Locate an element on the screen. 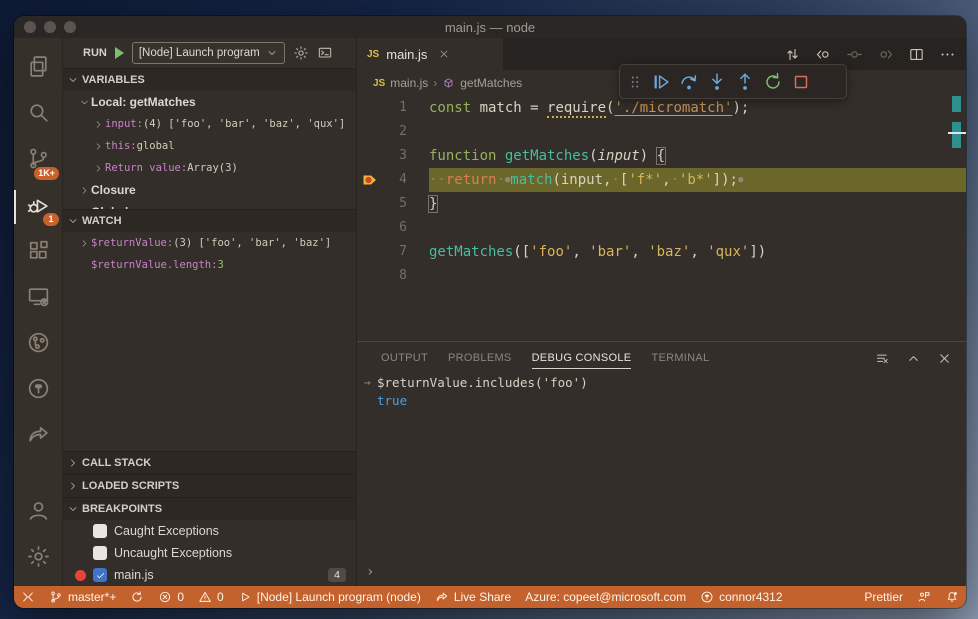 Image resolution: width=978 pixels, height=619 pixels. tree-row: Global is located at coordinates (209, 205).